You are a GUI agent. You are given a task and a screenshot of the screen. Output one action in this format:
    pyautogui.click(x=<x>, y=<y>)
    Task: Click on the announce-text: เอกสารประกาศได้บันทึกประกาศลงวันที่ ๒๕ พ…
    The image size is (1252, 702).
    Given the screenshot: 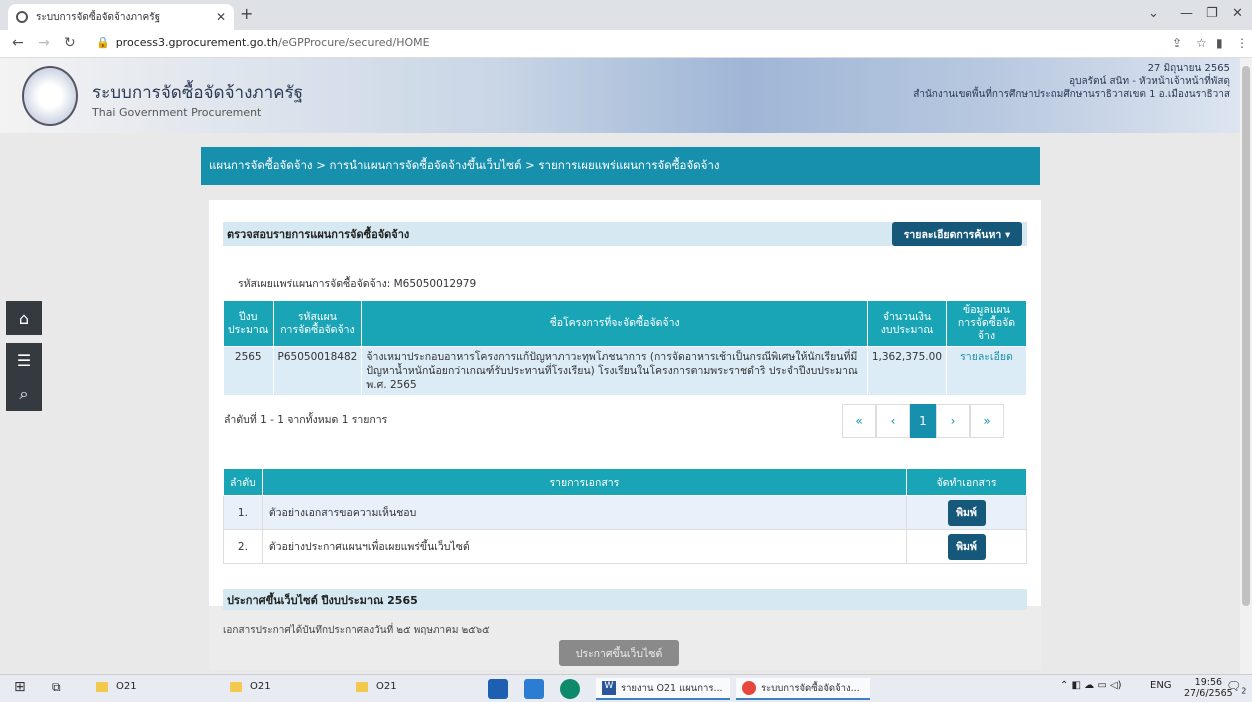 What is the action you would take?
    pyautogui.click(x=356, y=630)
    